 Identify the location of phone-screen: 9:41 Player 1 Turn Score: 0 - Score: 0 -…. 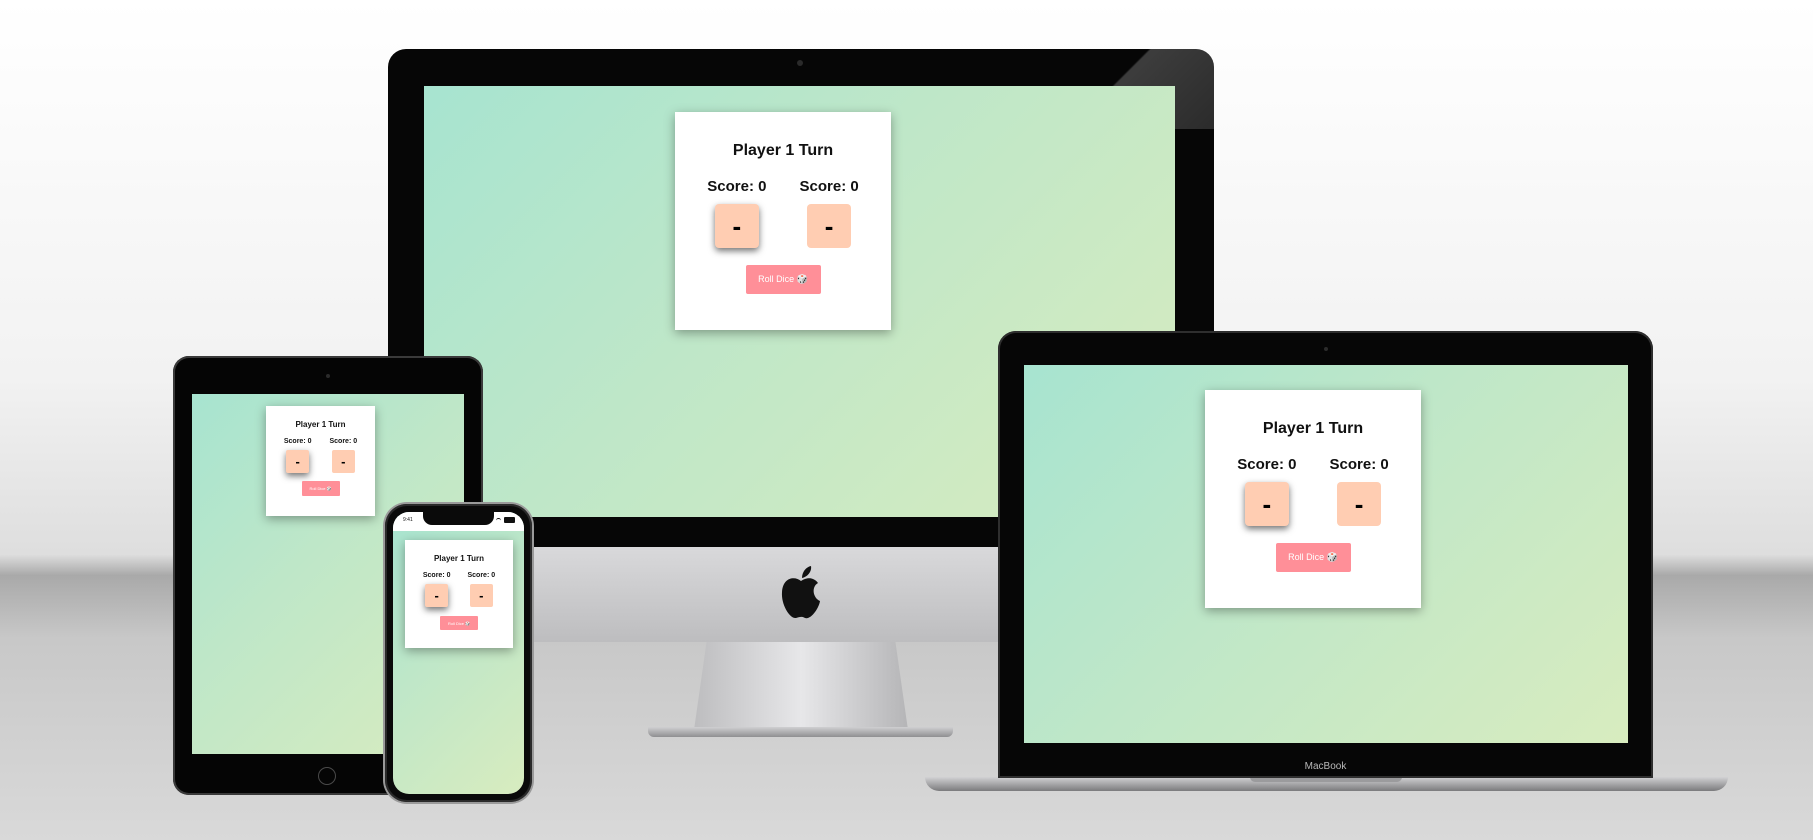
(458, 653).